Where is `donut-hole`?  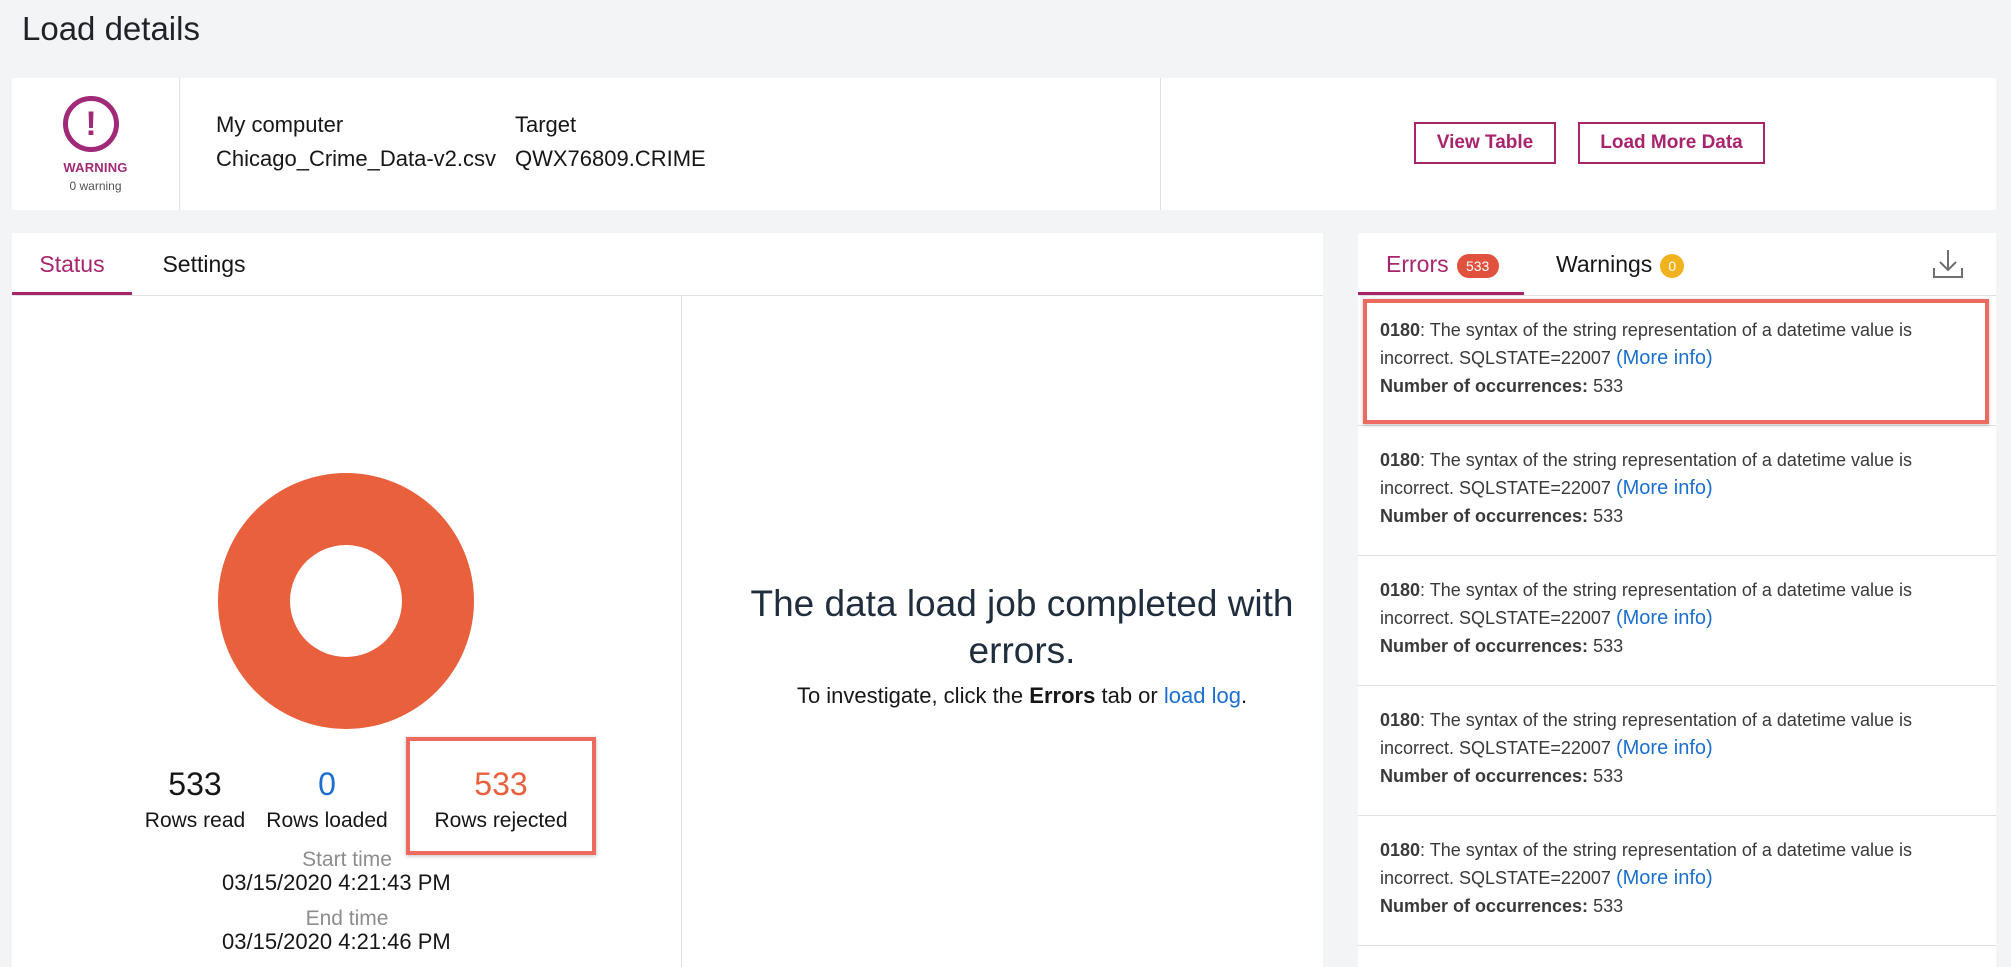 donut-hole is located at coordinates (346, 601).